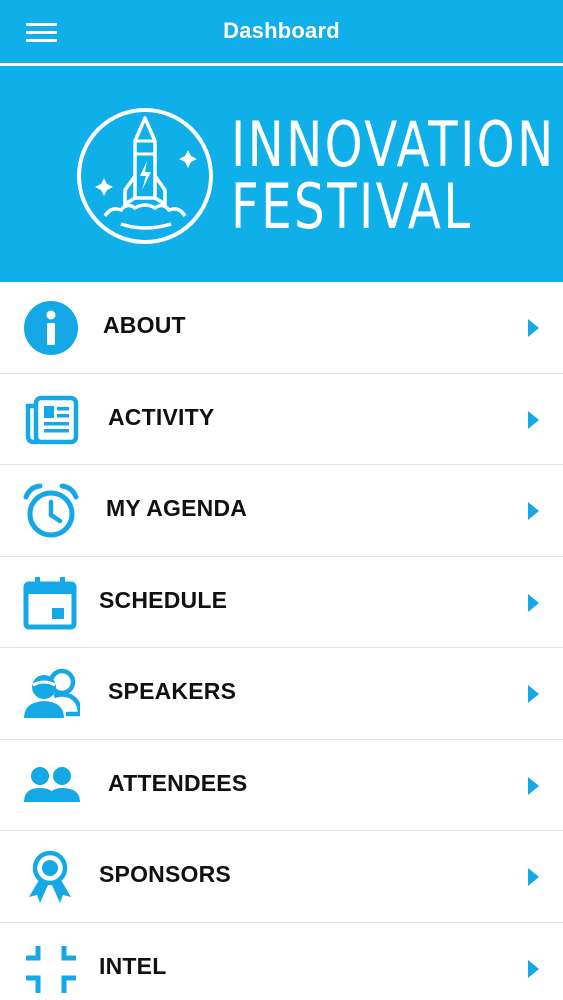 Image resolution: width=563 pixels, height=1000 pixels. What do you see at coordinates (165, 874) in the screenshot?
I see `menu-item-label: SPONSORS` at bounding box center [165, 874].